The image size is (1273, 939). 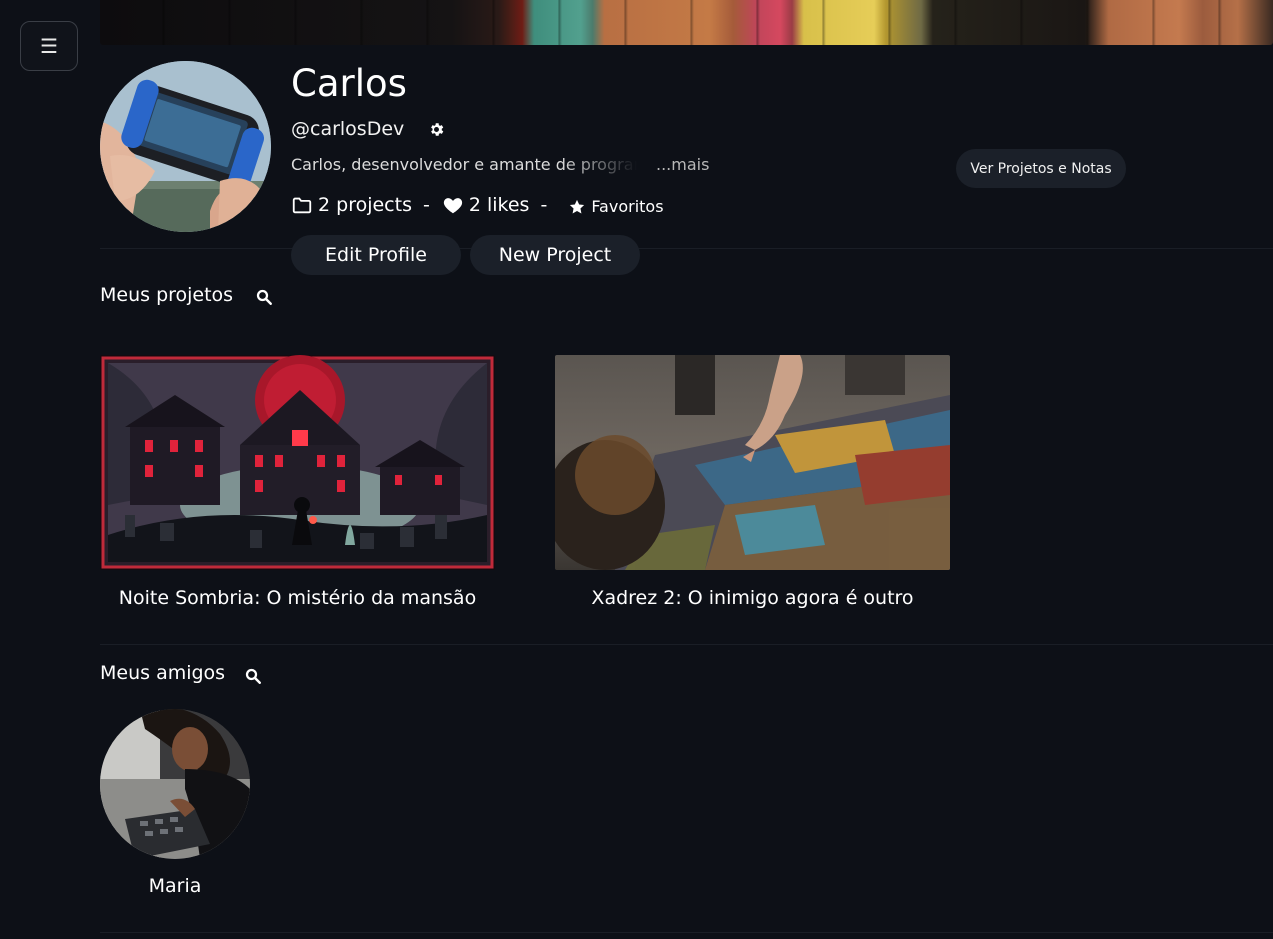 I want to click on woman-working-on-laptop-photo, so click(x=175, y=784).